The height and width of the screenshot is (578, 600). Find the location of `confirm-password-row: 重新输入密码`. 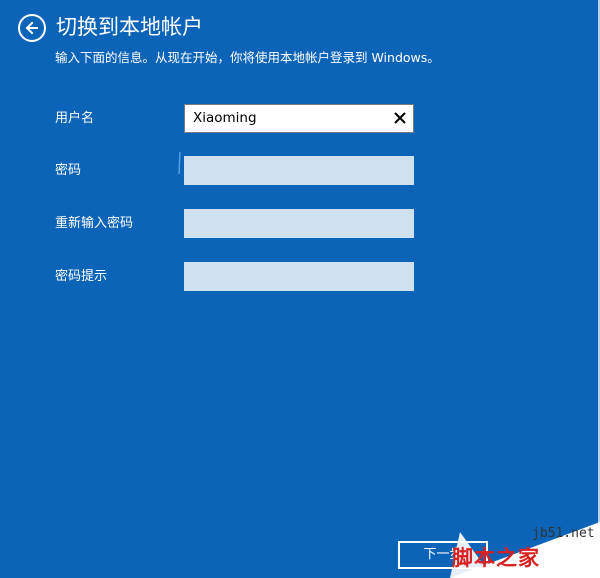

confirm-password-row: 重新输入密码 is located at coordinates (235, 224).